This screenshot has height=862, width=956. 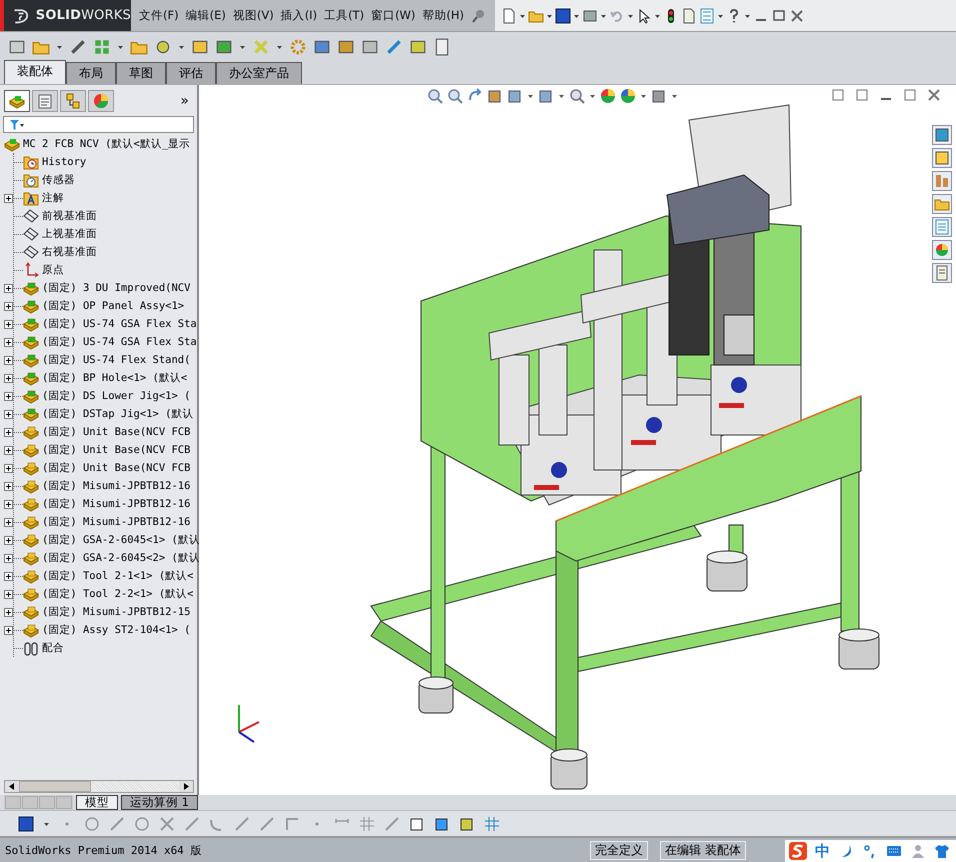 What do you see at coordinates (159, 15) in the screenshot?
I see `menu-item: 文件(F)` at bounding box center [159, 15].